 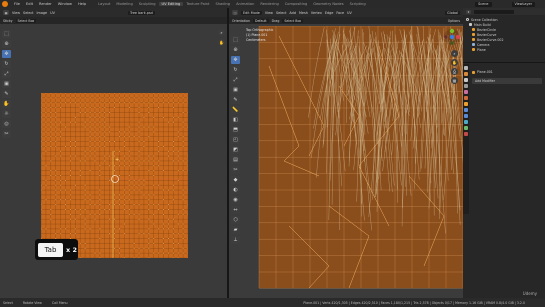 I want to click on object-tab-icon, so click(x=466, y=104).